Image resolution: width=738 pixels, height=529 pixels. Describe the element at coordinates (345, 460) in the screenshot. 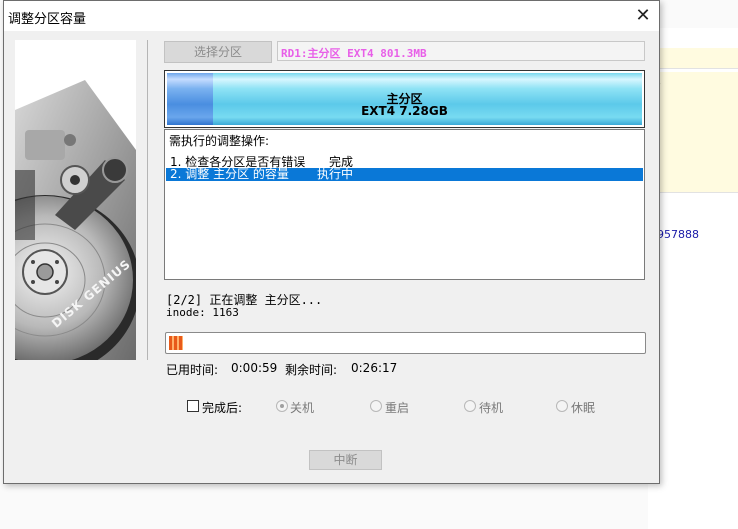

I see `abort-button: 中断` at that location.